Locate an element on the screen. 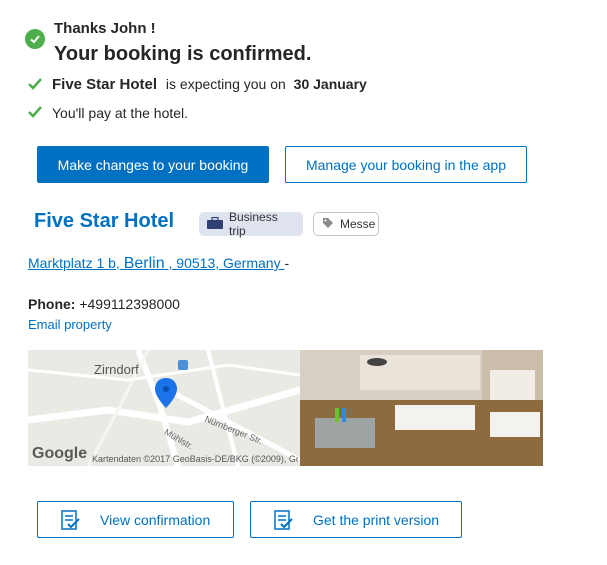  payment-line: You'll pay at the hotel. is located at coordinates (108, 113).